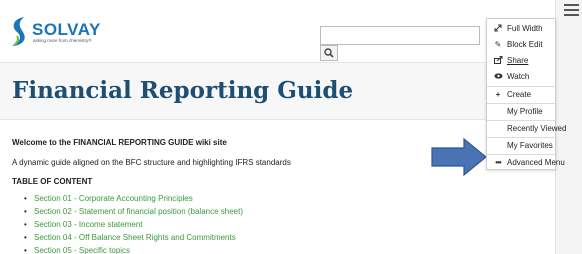 This screenshot has height=254, width=582. I want to click on menu-item-full-width: Full Width, so click(521, 28).